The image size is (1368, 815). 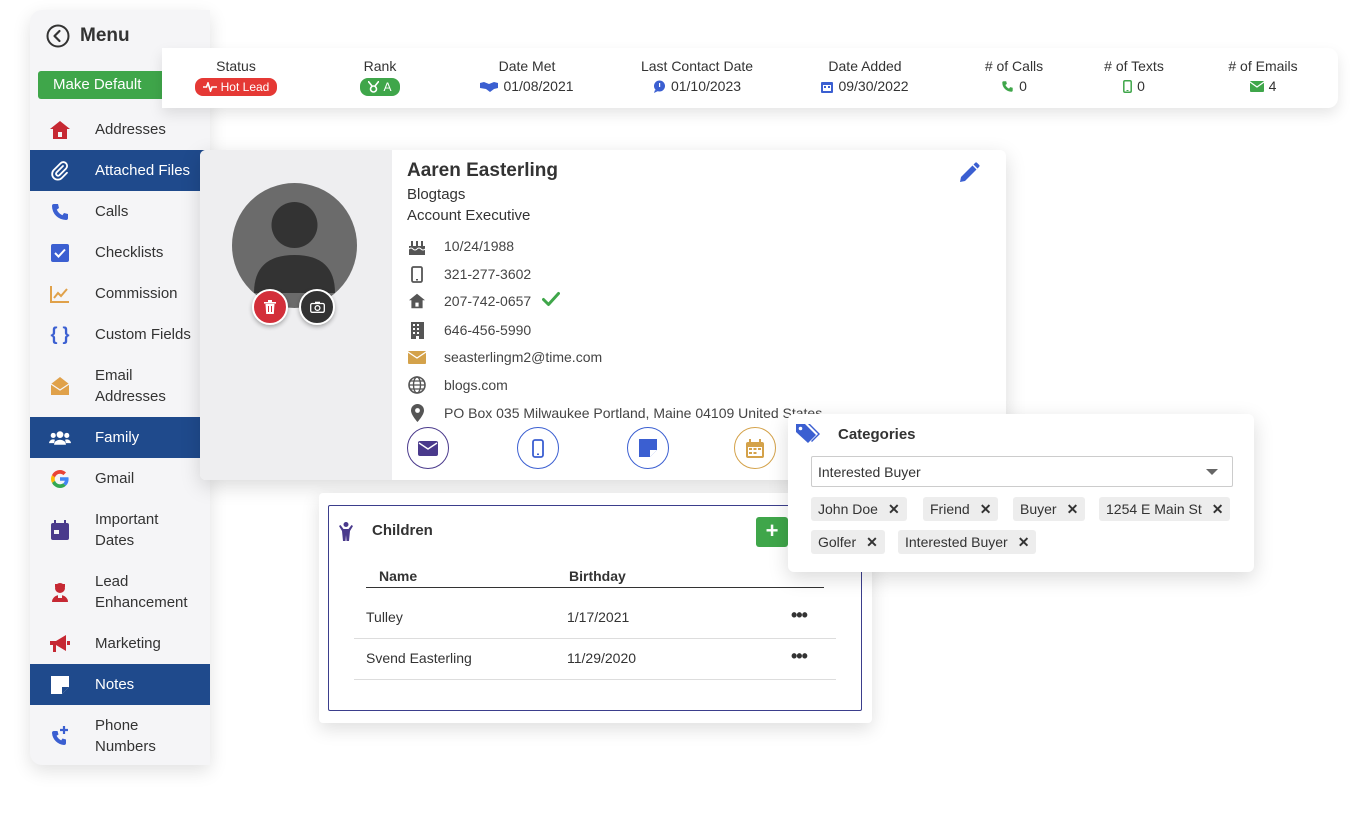 I want to click on category-select: Interested Buyer, so click(x=1022, y=471).